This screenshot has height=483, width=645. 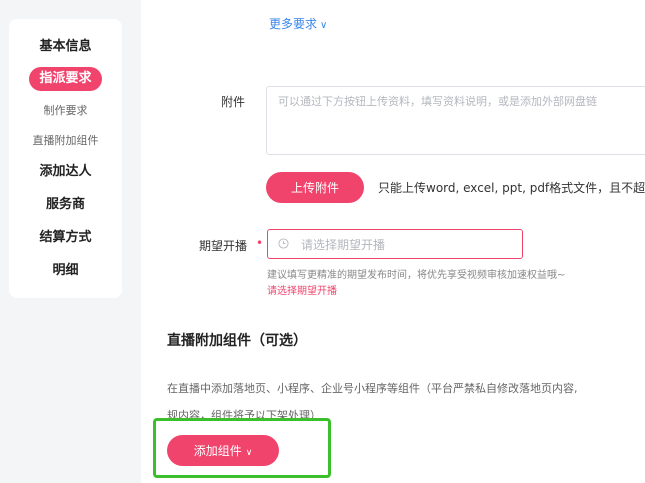 I want to click on clock-icon, so click(x=283, y=243).